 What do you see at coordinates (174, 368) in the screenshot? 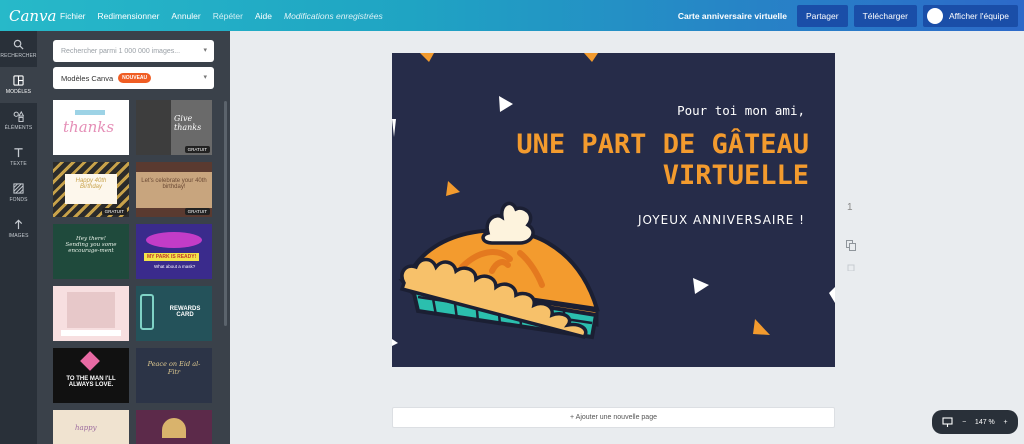
I see `thumb-text: Peace on Eid al-Fitr` at bounding box center [174, 368].